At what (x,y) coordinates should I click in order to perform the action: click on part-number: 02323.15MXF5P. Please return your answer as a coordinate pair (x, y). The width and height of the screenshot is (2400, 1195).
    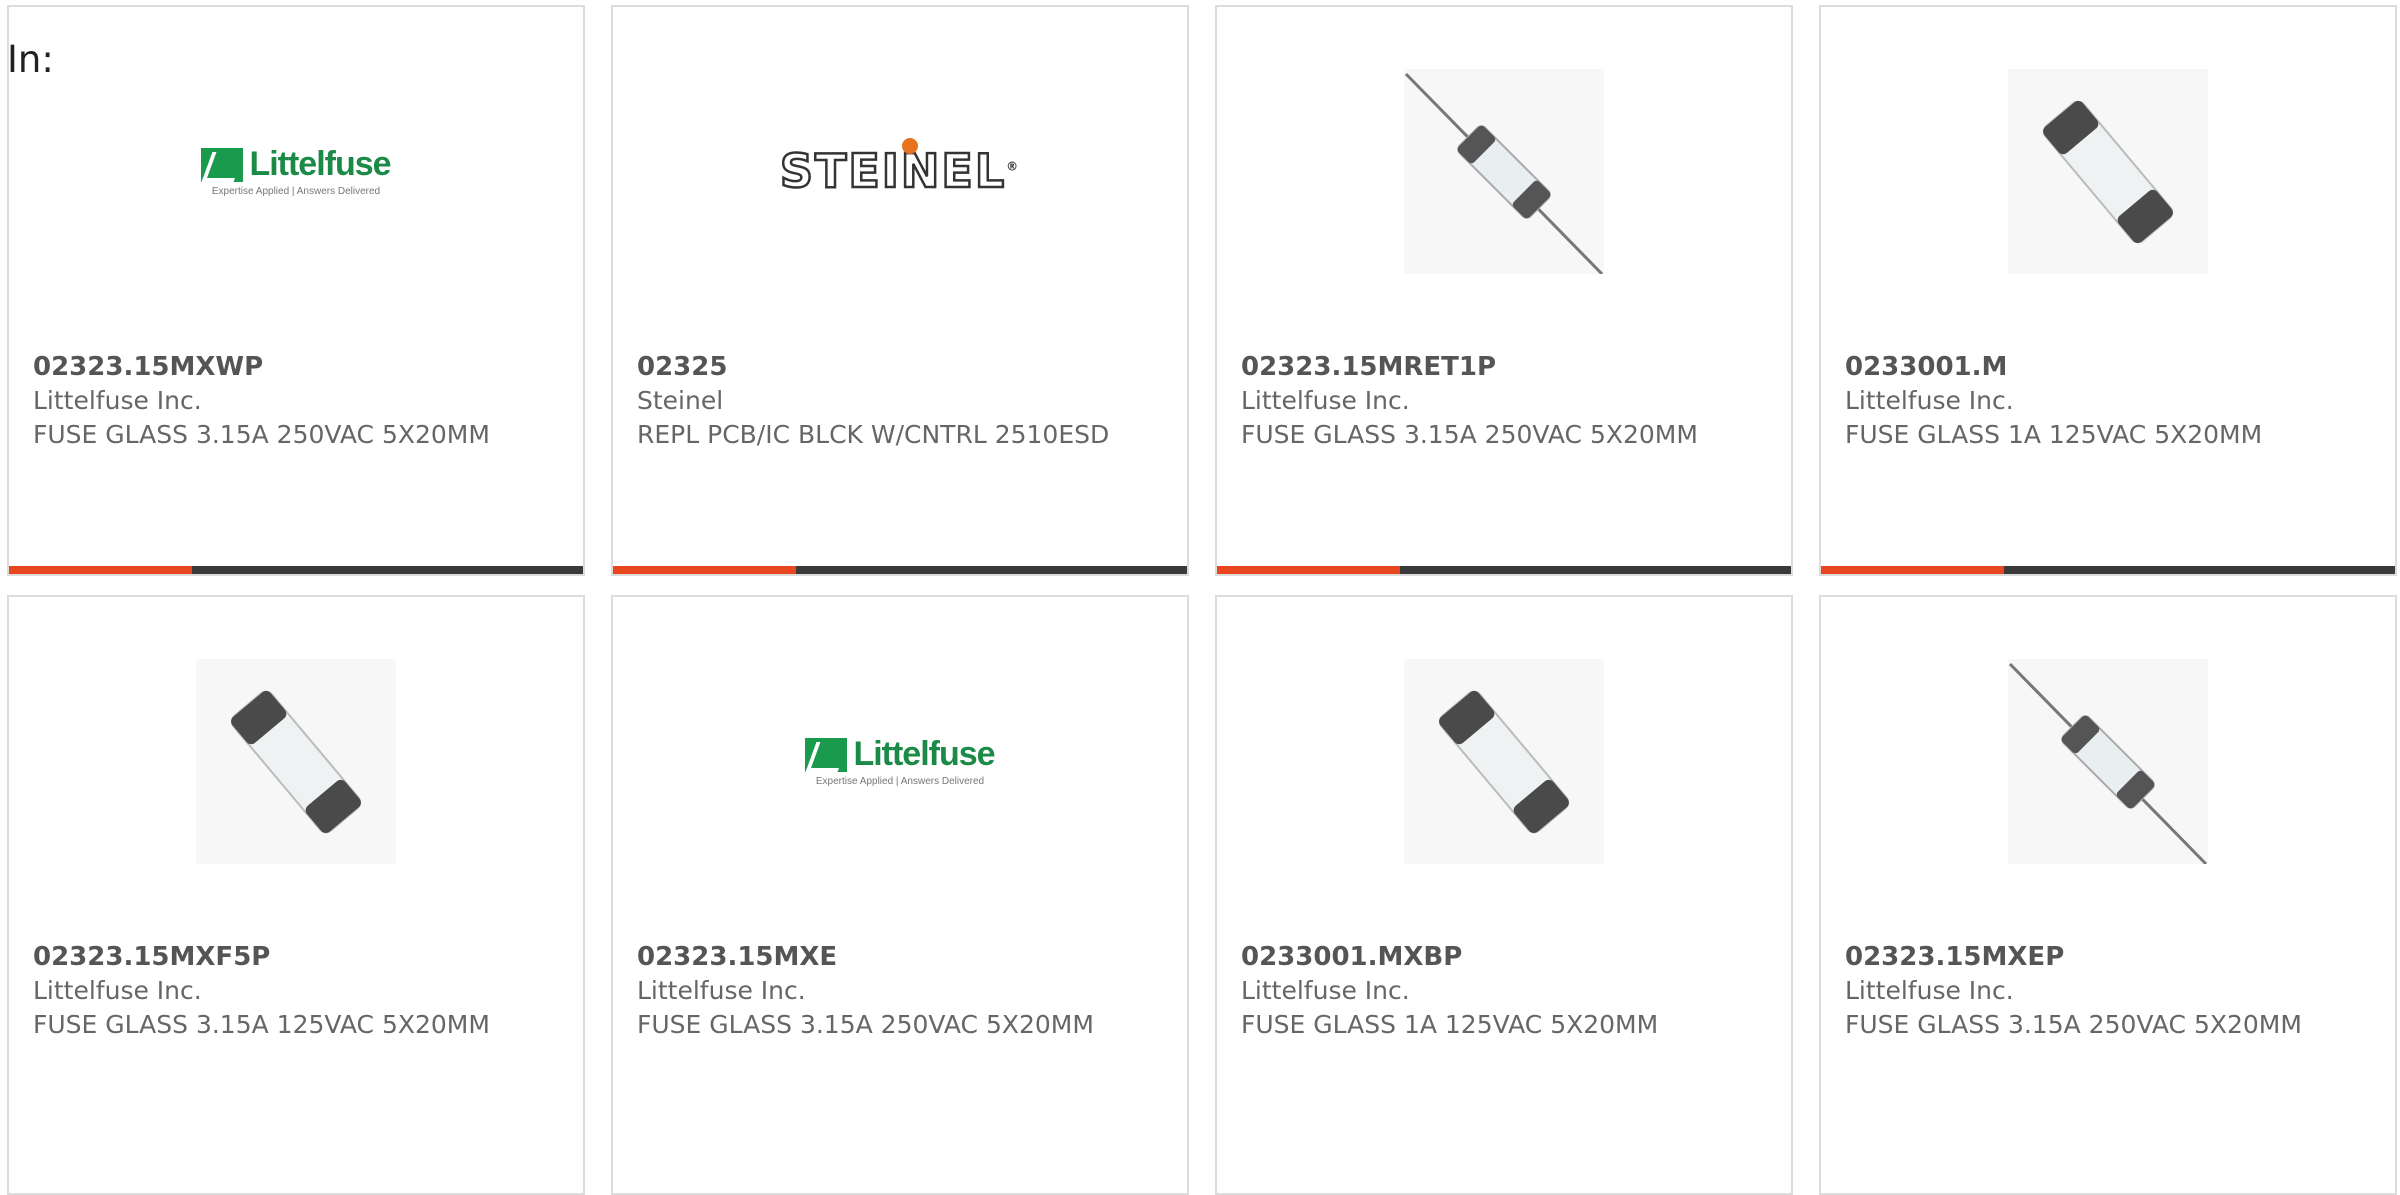
    Looking at the image, I should click on (298, 957).